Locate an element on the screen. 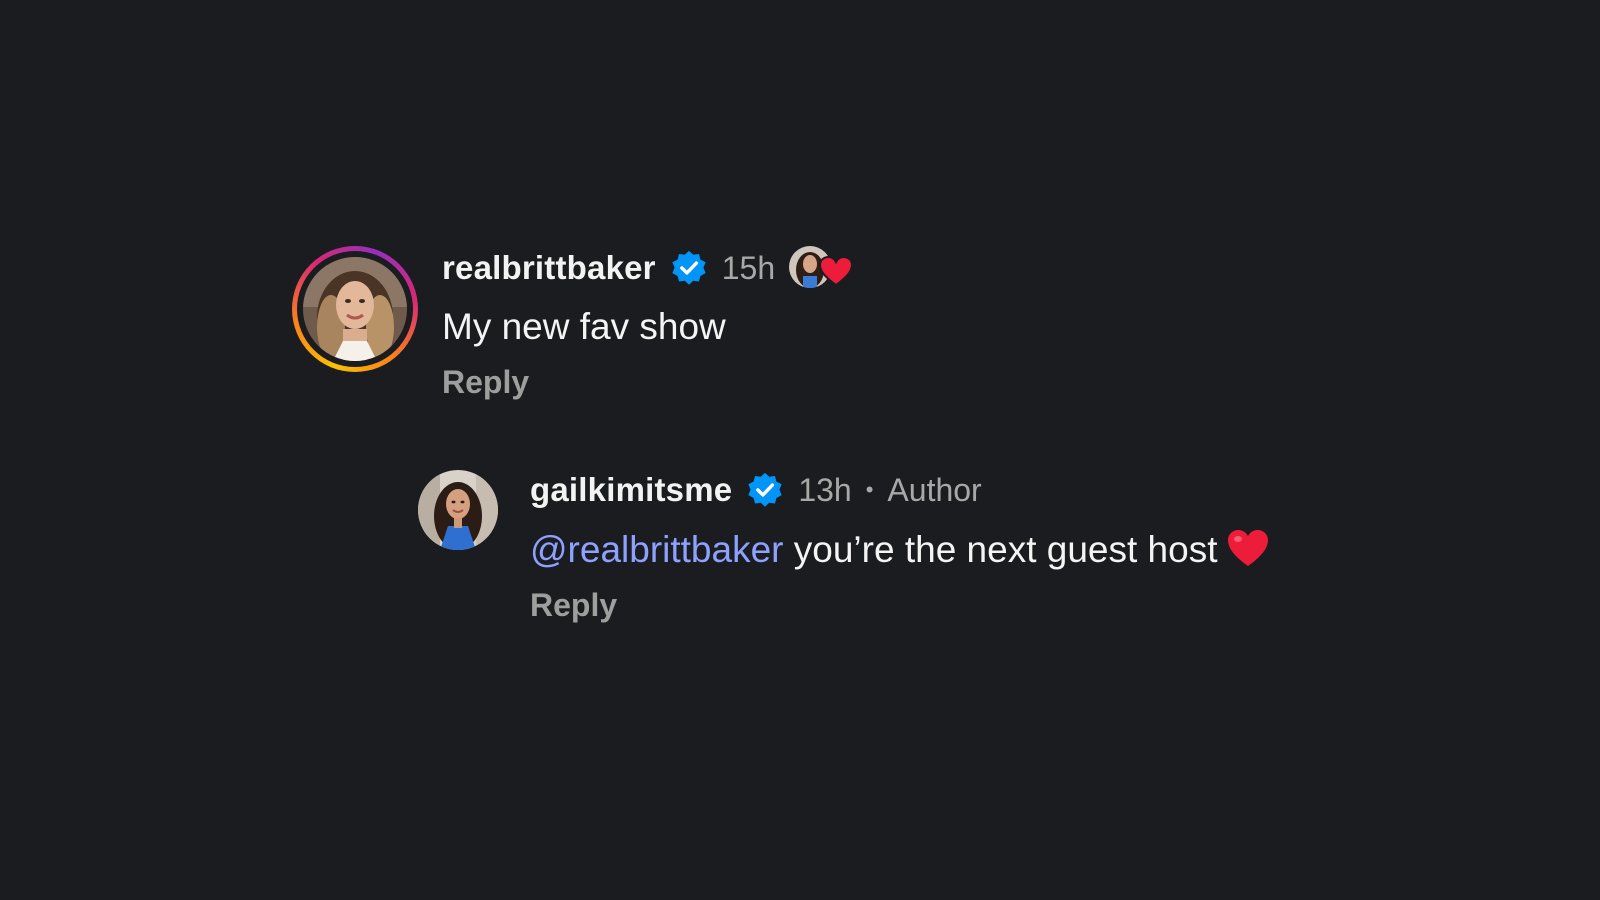 The image size is (1600, 900). comment-text-body: you’re the next guest host is located at coordinates (1000, 549).